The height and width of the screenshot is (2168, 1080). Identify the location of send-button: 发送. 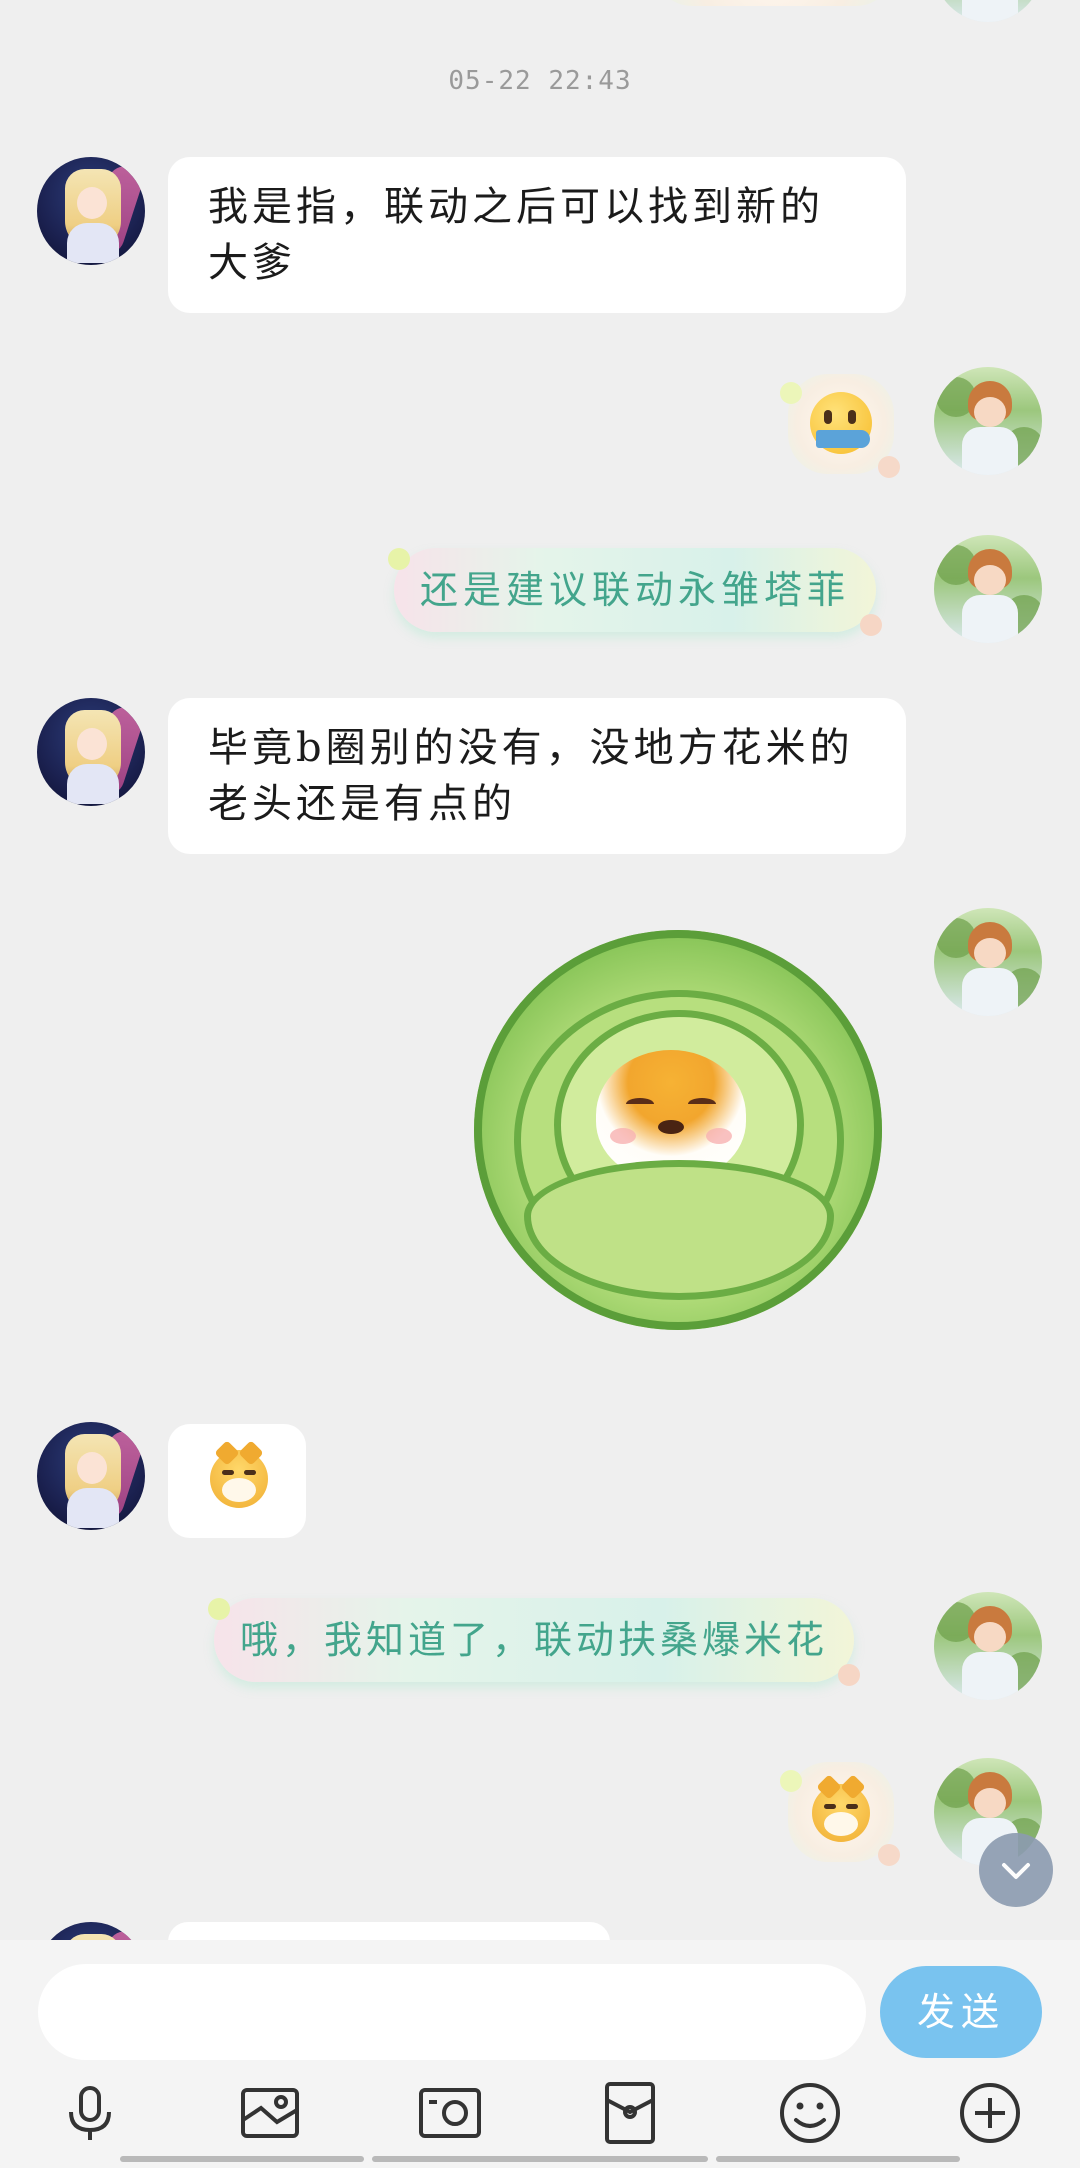
(961, 2012).